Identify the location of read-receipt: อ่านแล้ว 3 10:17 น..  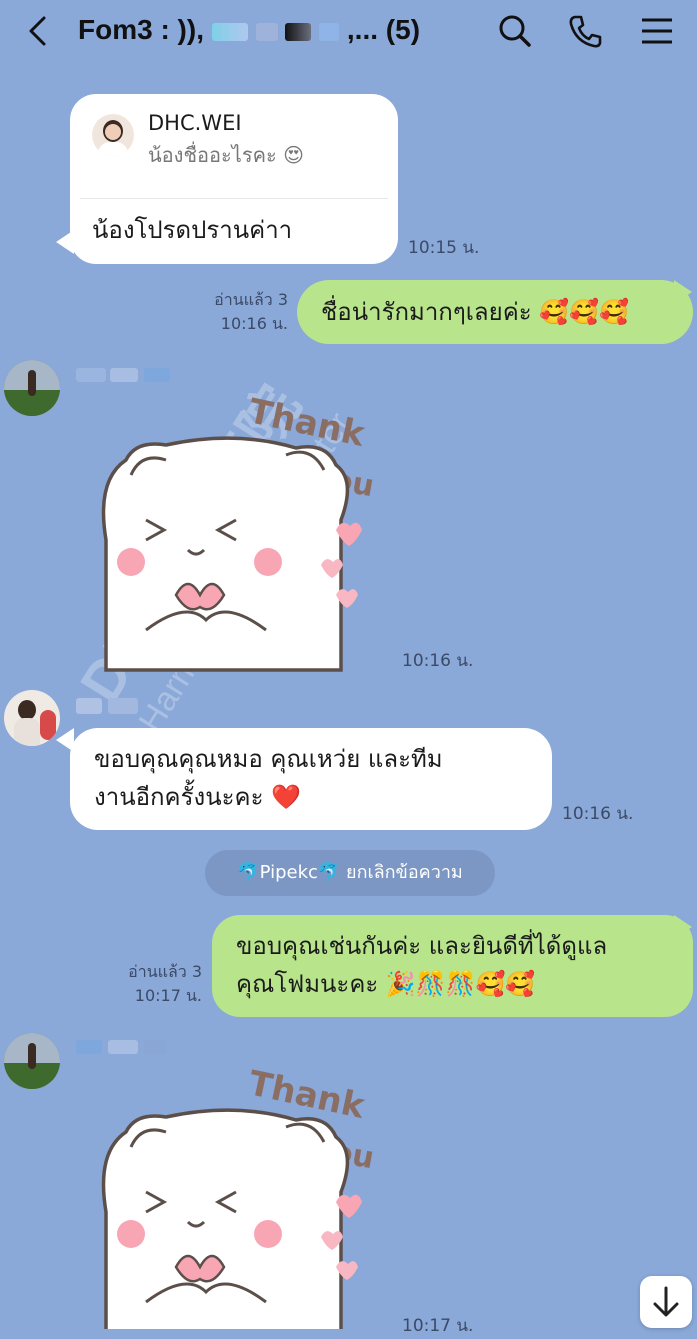
(153, 984).